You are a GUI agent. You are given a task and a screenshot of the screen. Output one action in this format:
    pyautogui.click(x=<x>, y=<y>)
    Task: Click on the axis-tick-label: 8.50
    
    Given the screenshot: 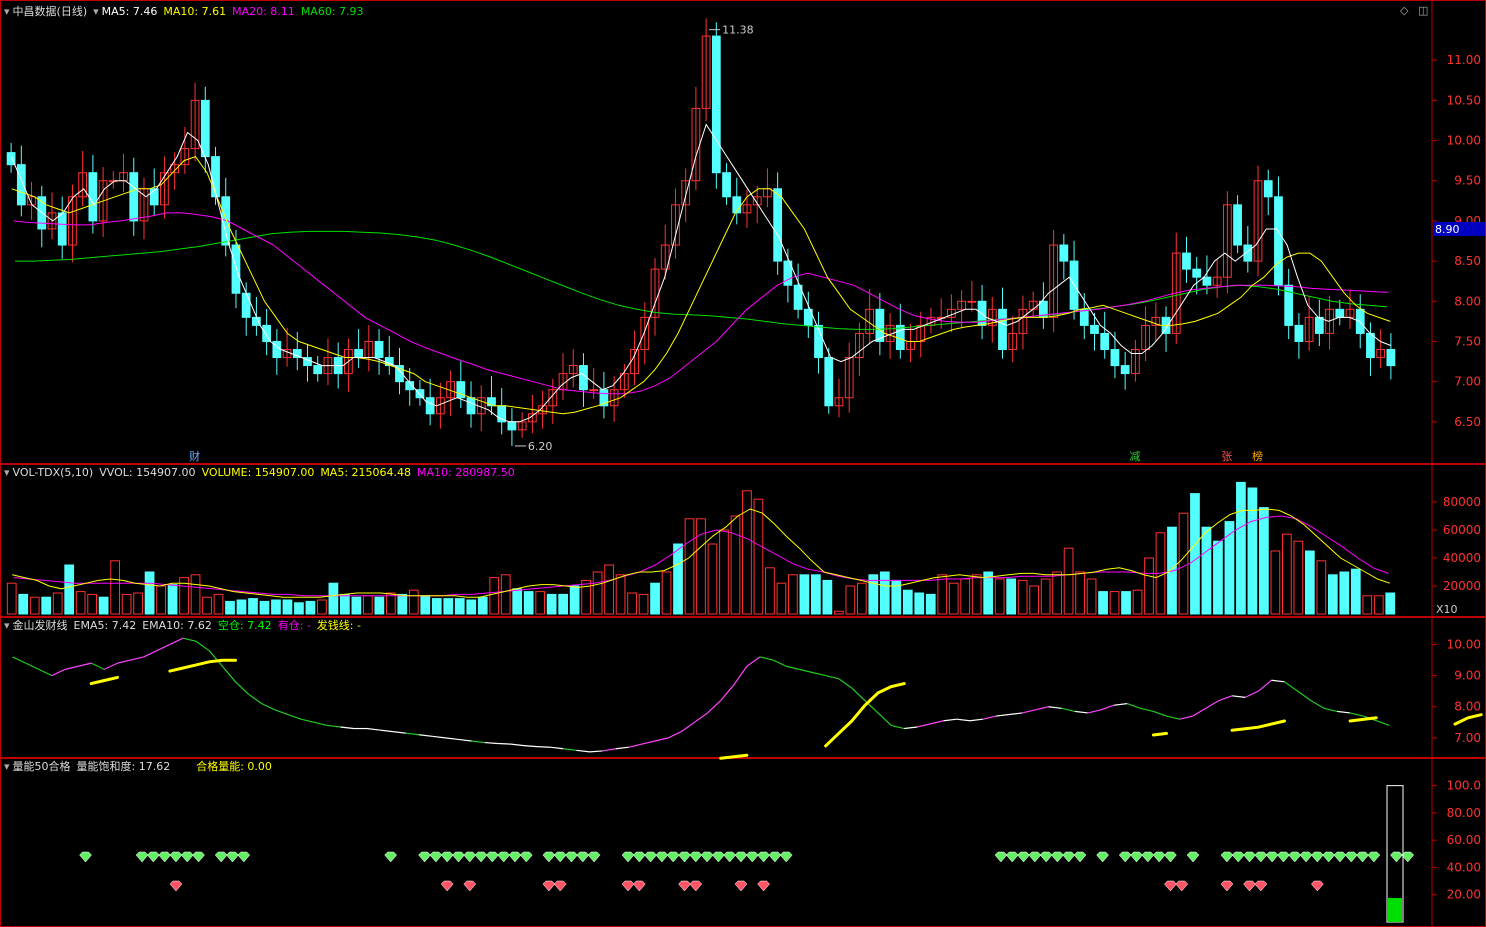 What is the action you would take?
    pyautogui.click(x=1467, y=261)
    